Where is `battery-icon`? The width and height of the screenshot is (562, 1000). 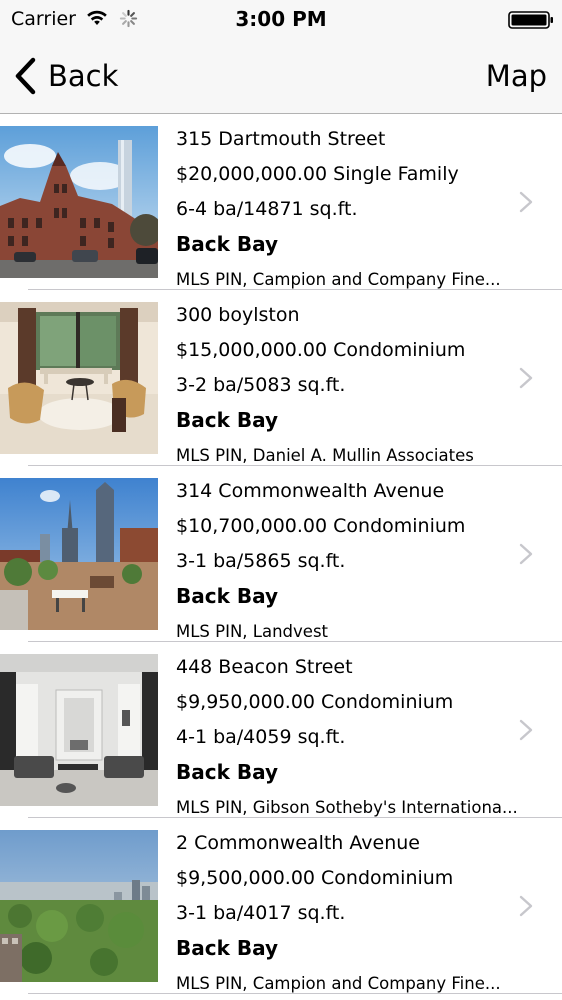
battery-icon is located at coordinates (530, 20).